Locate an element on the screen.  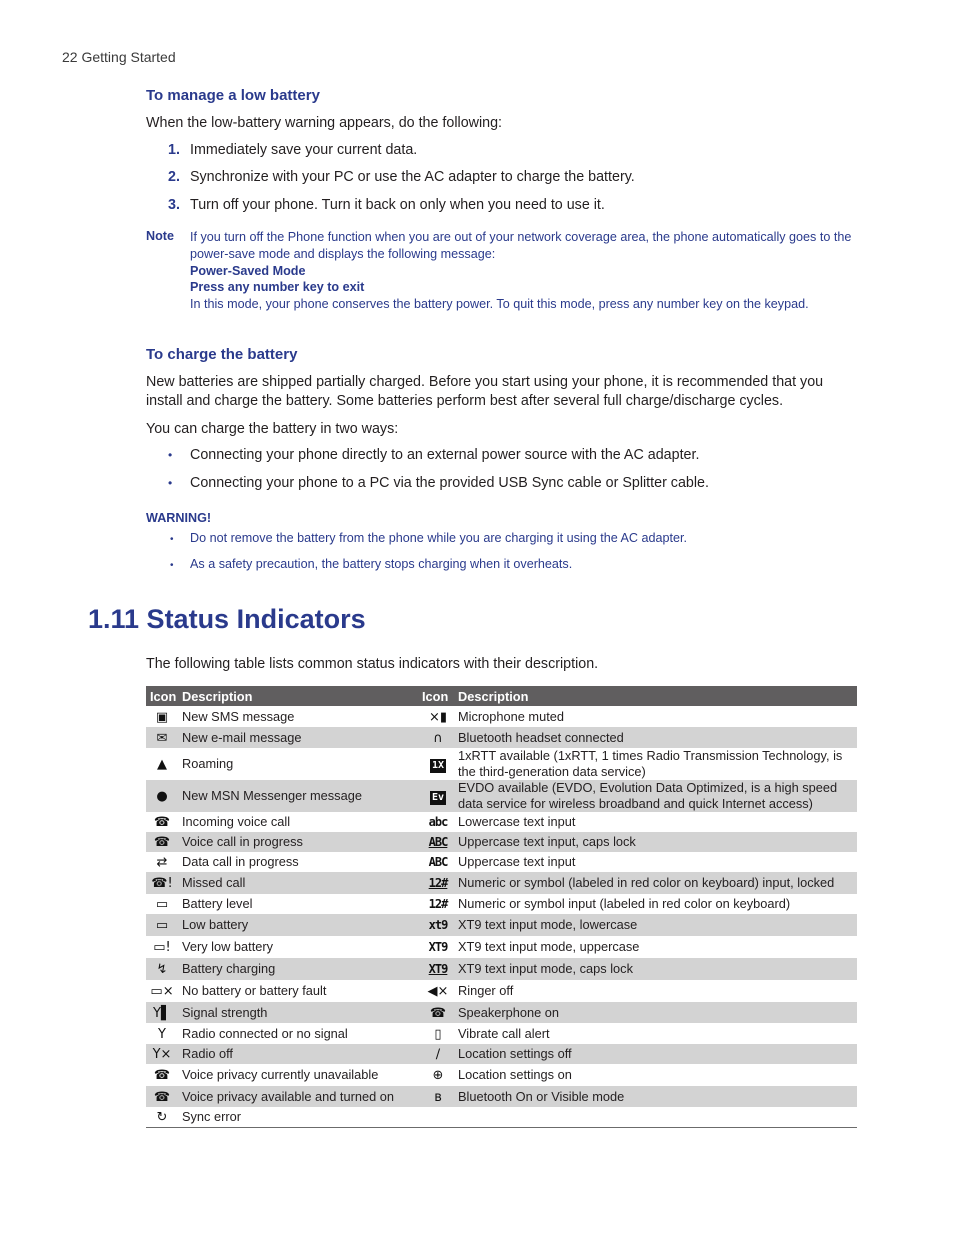
right-description: XT9 text input mode, uppercase is located at coordinates (549, 946).